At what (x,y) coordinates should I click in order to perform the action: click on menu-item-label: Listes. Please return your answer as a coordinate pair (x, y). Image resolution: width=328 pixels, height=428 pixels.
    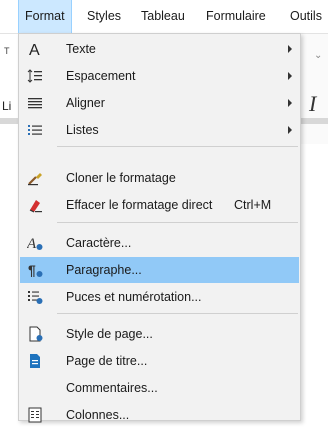
    Looking at the image, I should click on (82, 130).